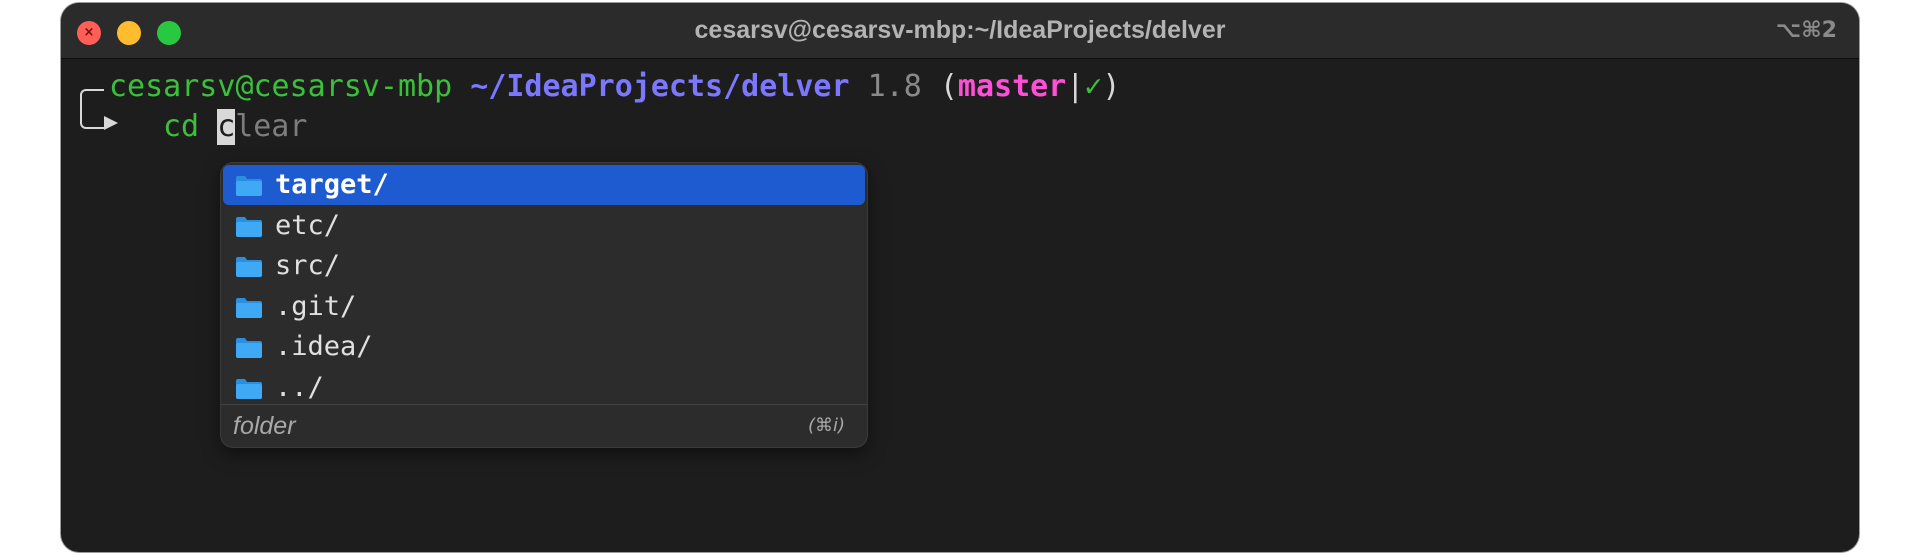  What do you see at coordinates (332, 184) in the screenshot?
I see `autocomplete-item-label: target/` at bounding box center [332, 184].